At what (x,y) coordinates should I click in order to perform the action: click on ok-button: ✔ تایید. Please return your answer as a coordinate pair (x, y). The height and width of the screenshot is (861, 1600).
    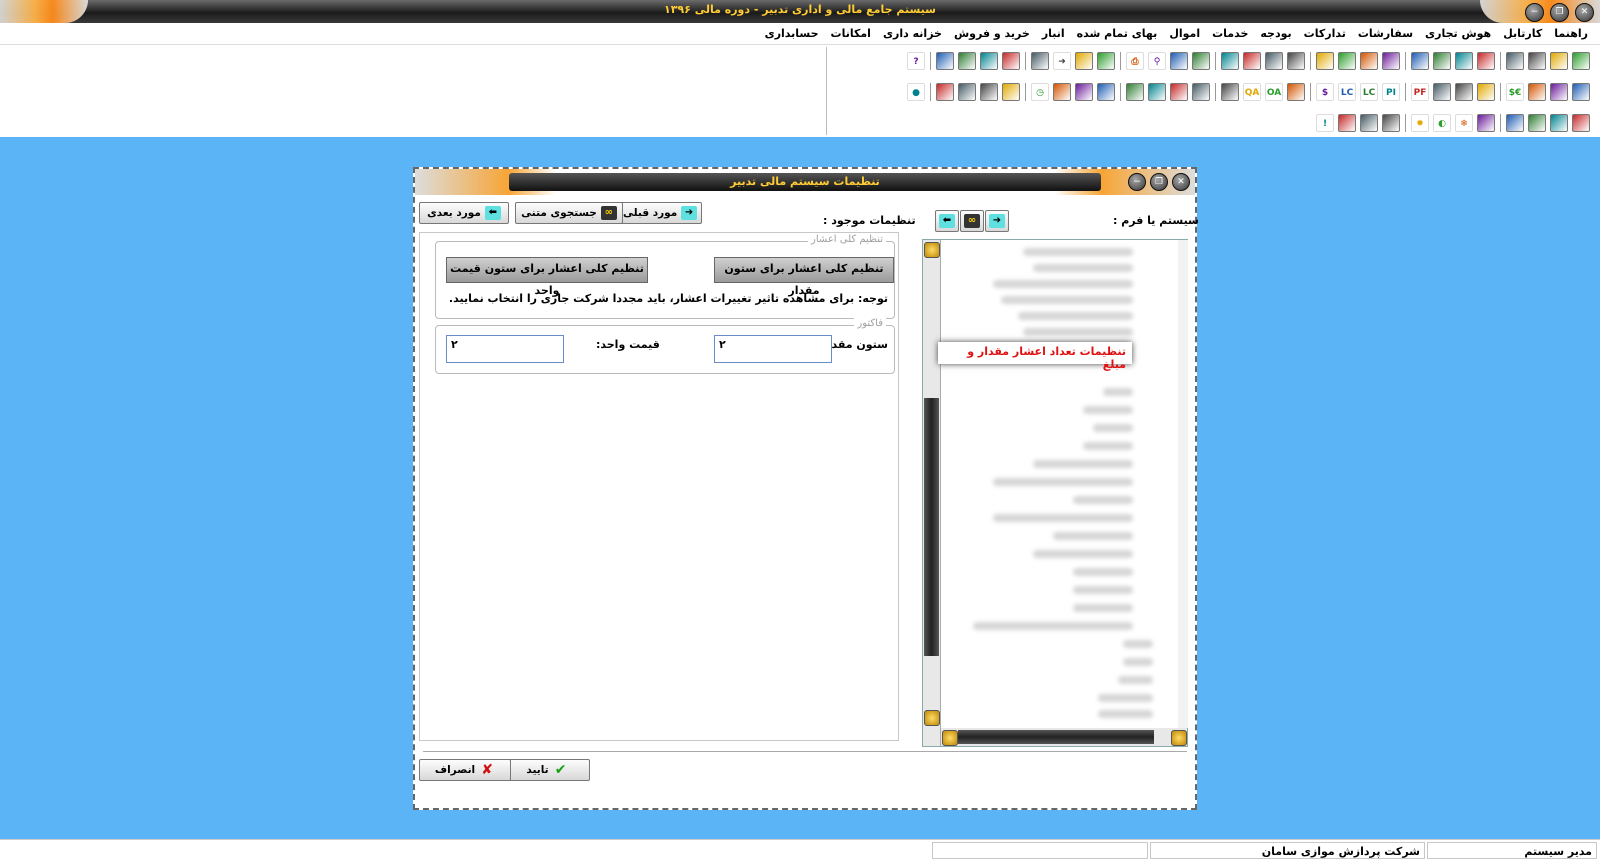
    Looking at the image, I should click on (547, 770).